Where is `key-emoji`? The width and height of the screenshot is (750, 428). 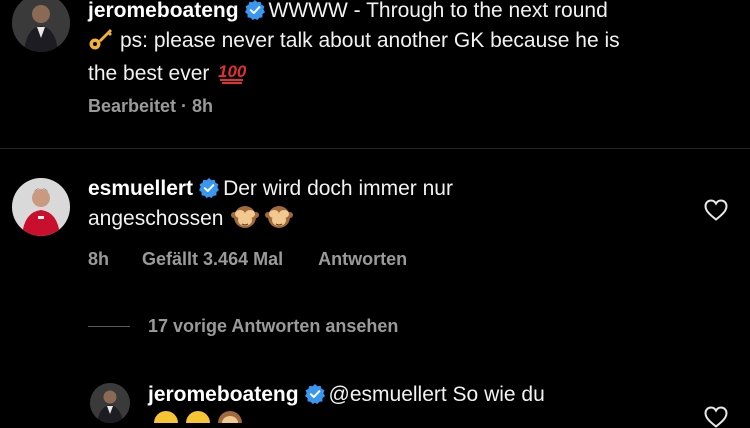 key-emoji is located at coordinates (101, 42).